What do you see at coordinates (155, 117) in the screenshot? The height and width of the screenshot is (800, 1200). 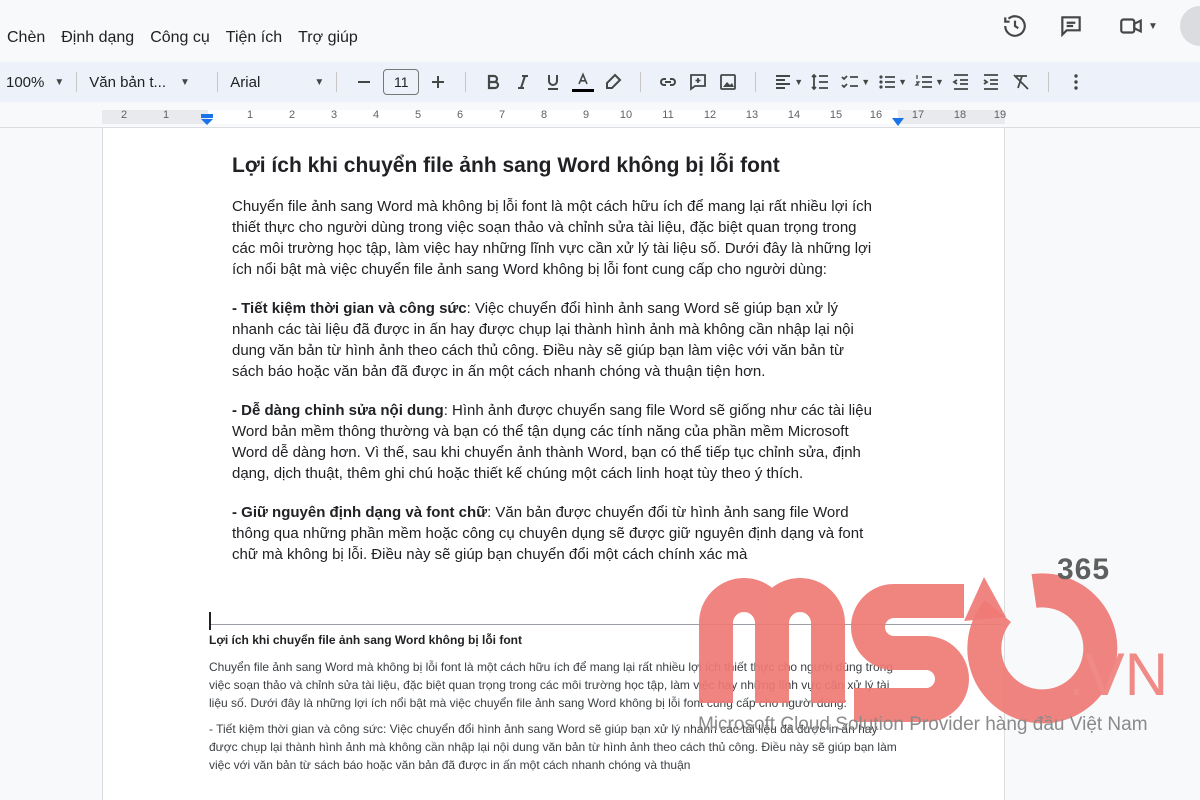 I see `ruler-left-margin` at bounding box center [155, 117].